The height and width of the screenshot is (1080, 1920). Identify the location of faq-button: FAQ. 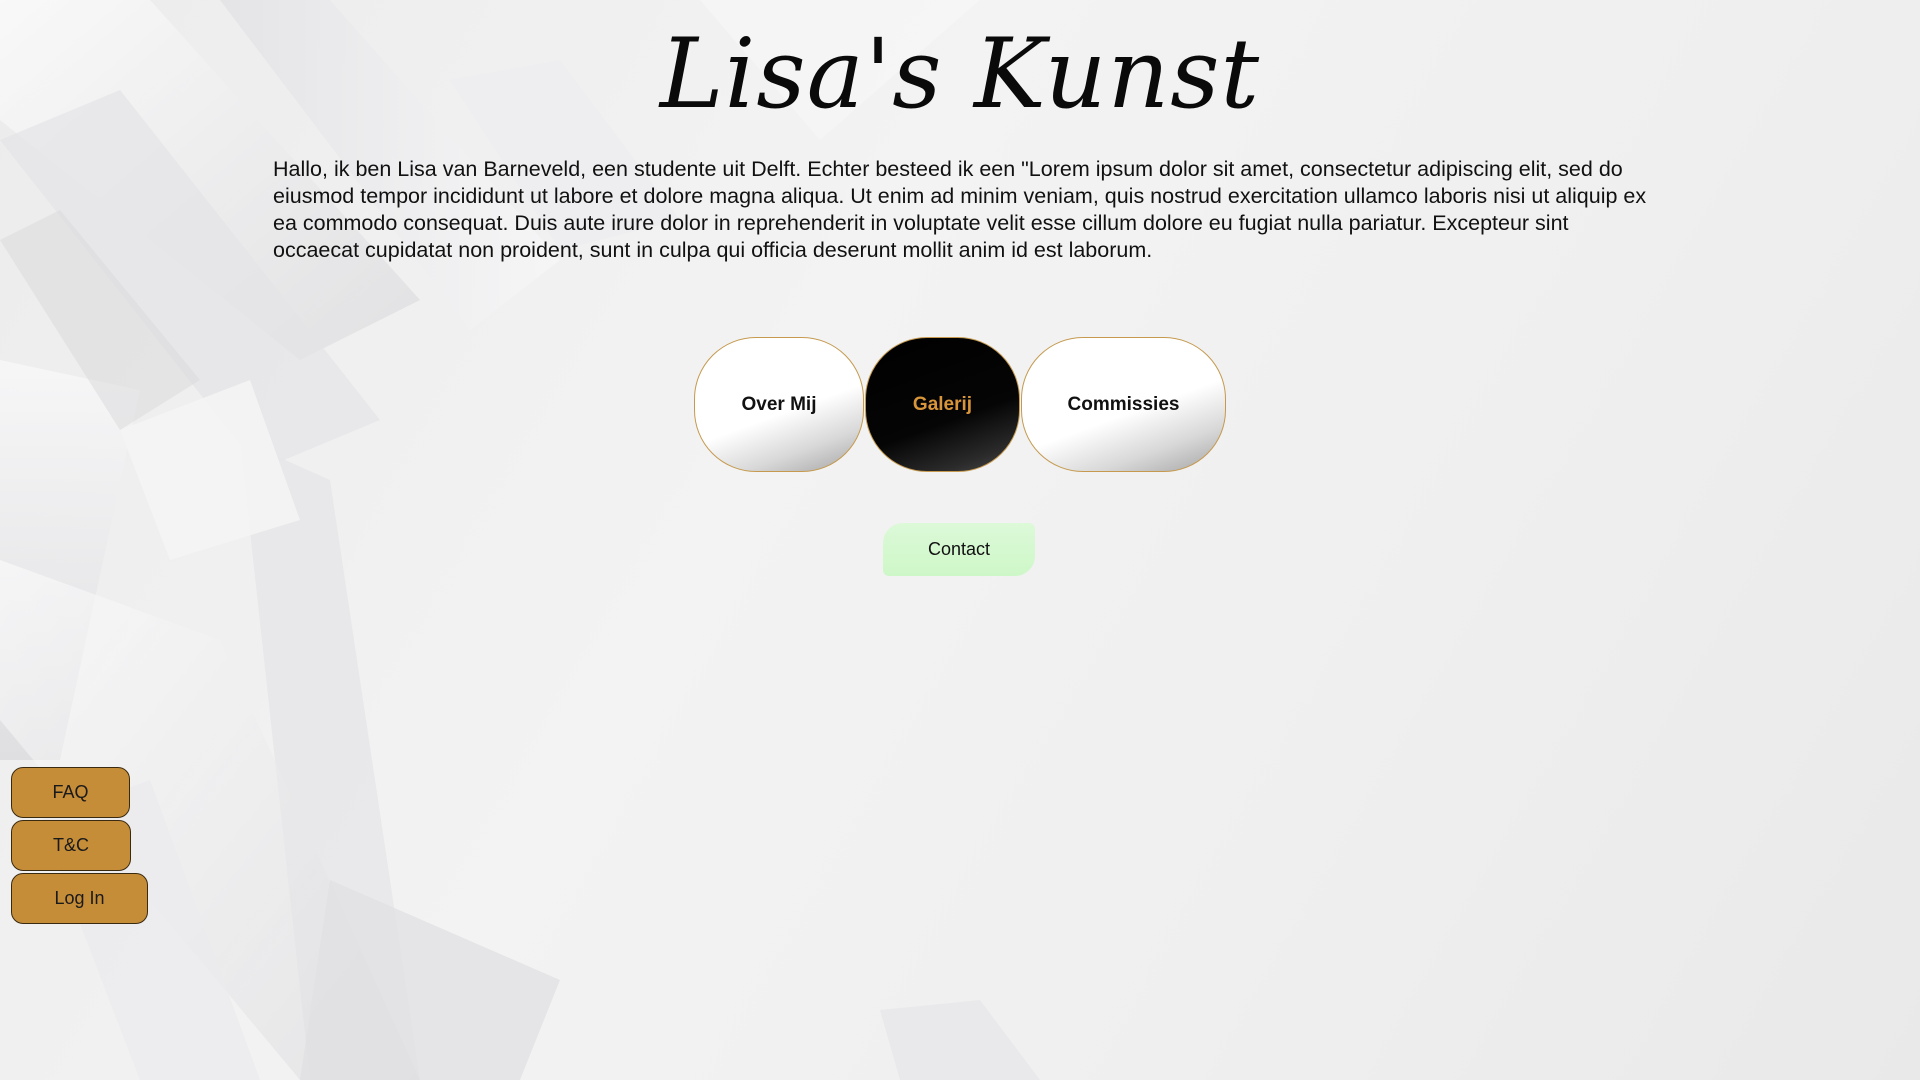
(70, 792).